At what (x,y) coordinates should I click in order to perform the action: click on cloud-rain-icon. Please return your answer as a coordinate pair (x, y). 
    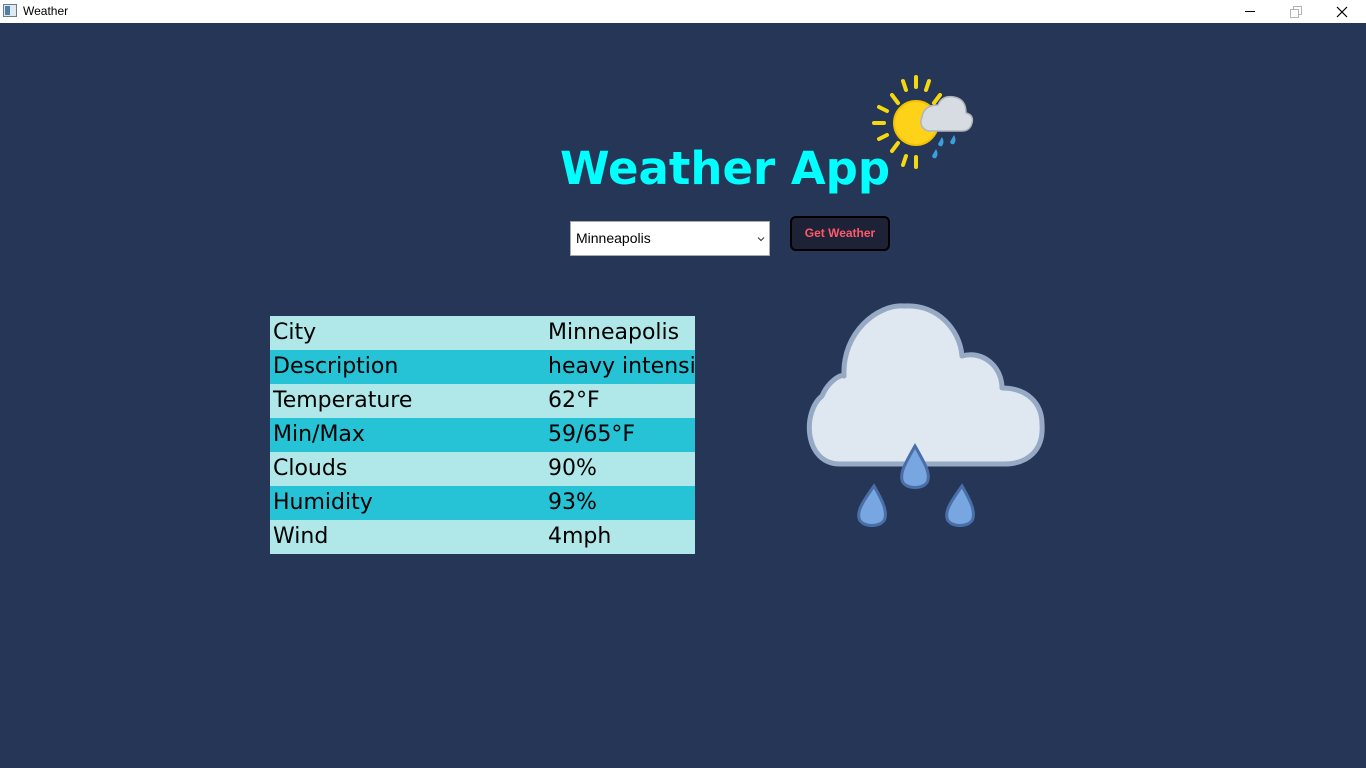
    Looking at the image, I should click on (925, 415).